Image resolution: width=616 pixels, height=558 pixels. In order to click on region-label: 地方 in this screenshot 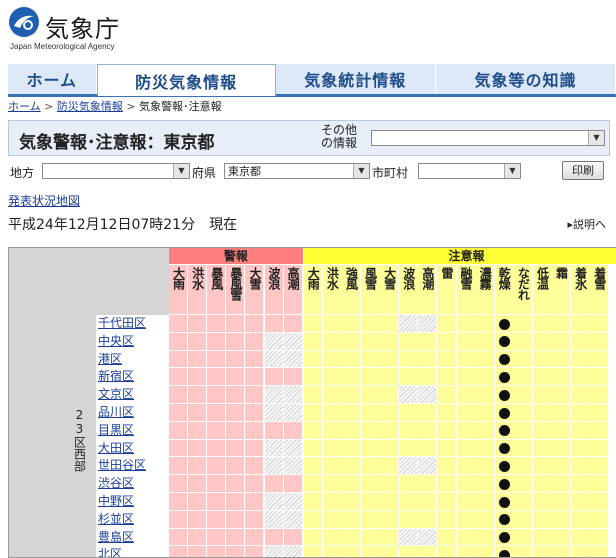, I will do `click(22, 173)`.